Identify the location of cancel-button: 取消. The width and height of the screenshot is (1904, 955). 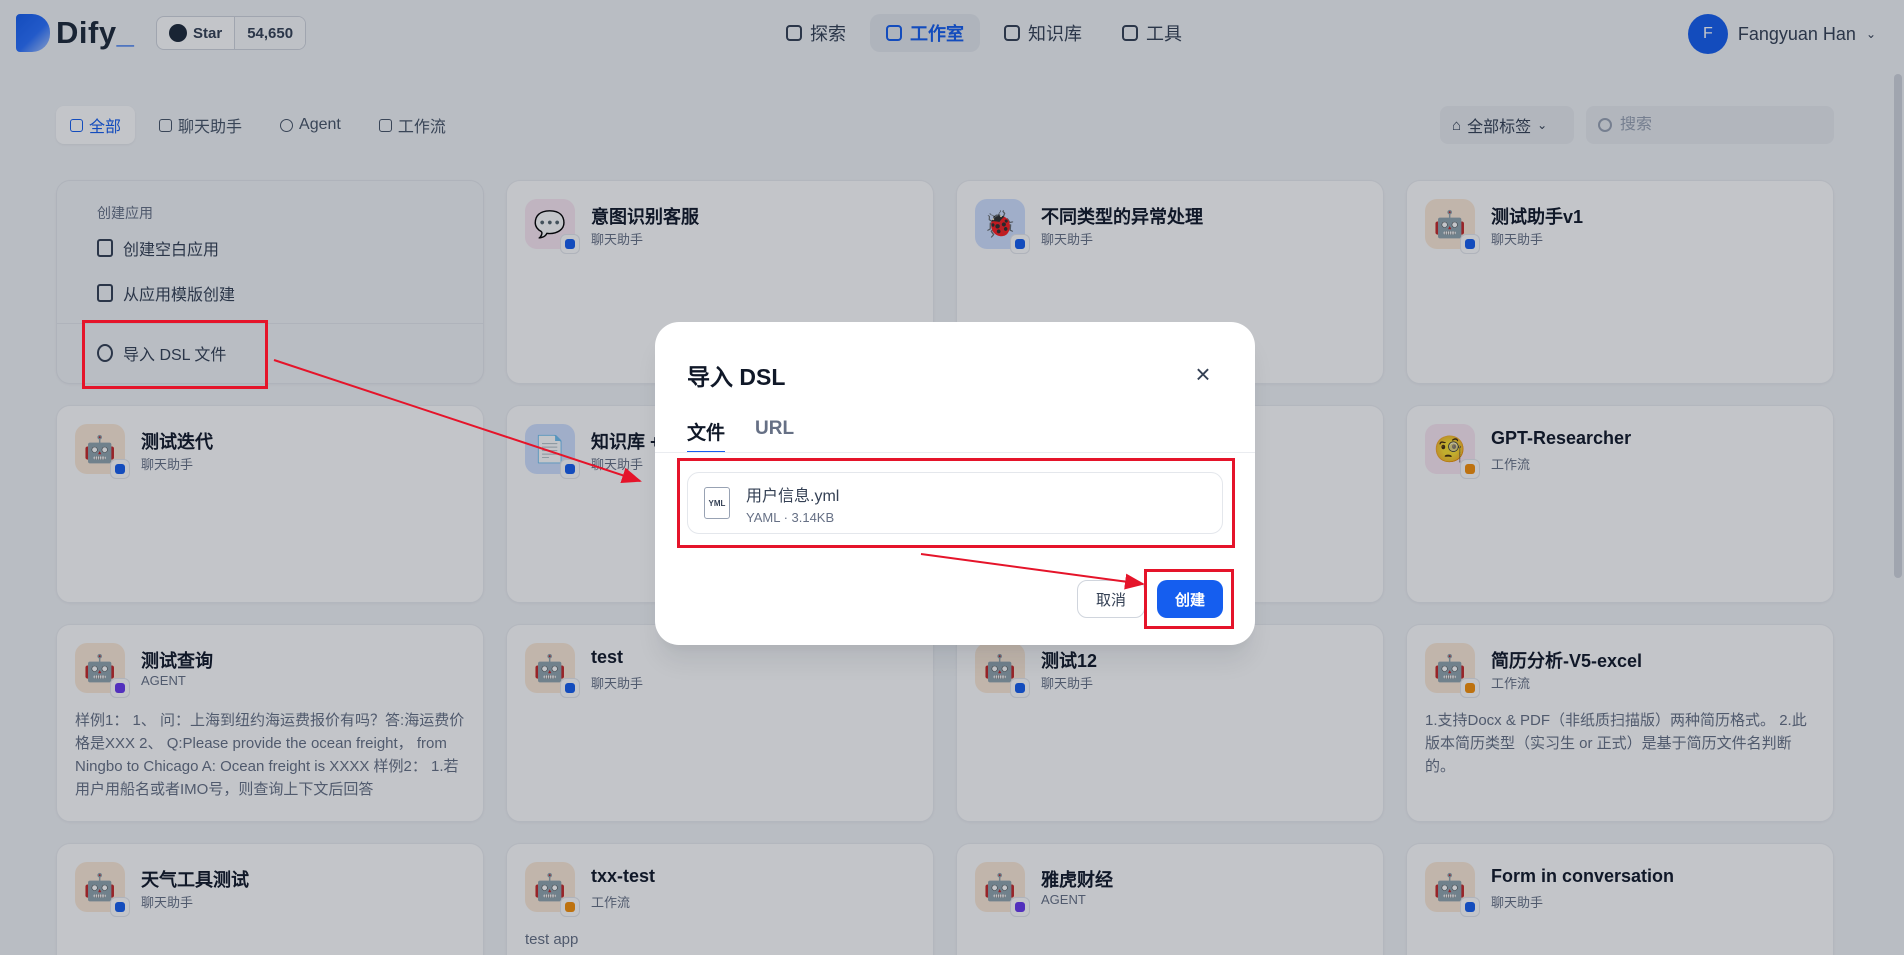
(1111, 599).